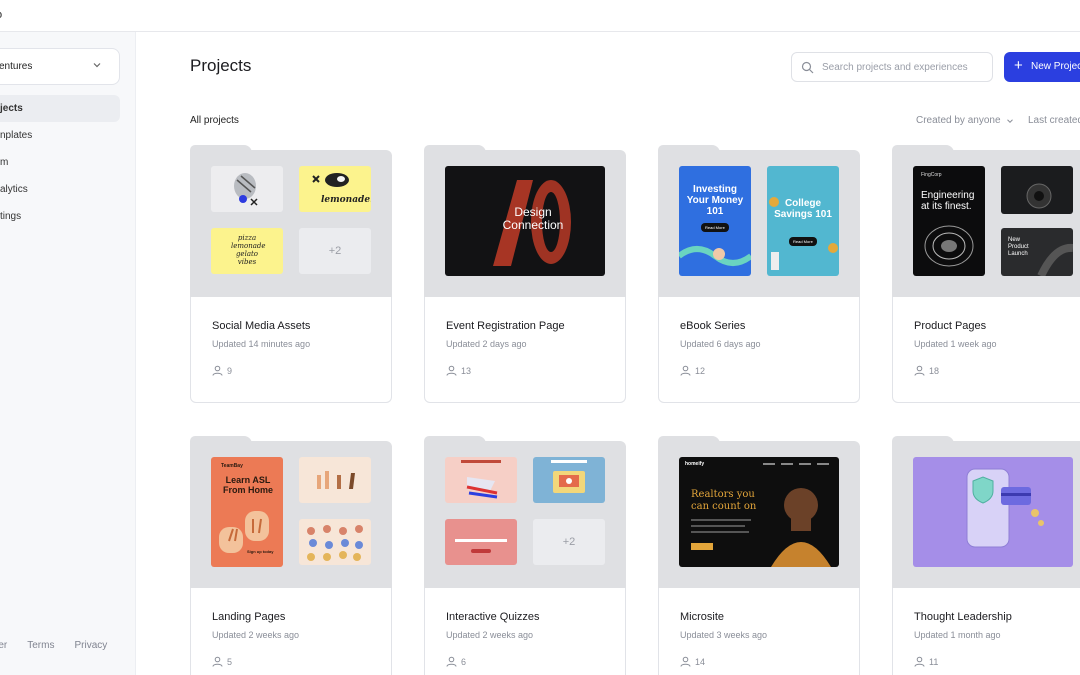  Describe the element at coordinates (540, 16) in the screenshot. I see `top-bar: o` at that location.